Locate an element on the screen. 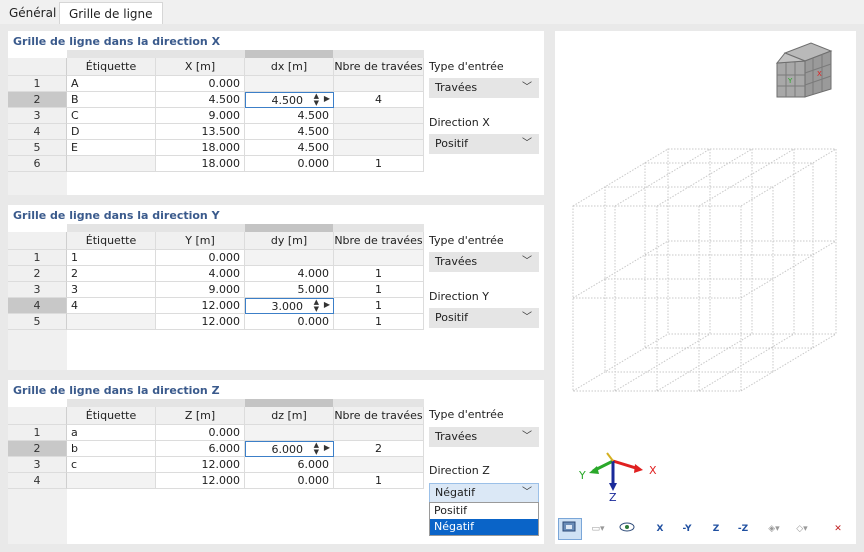 The image size is (864, 552). panel-z-title: Grille de ligne dans la direction Z is located at coordinates (116, 390).